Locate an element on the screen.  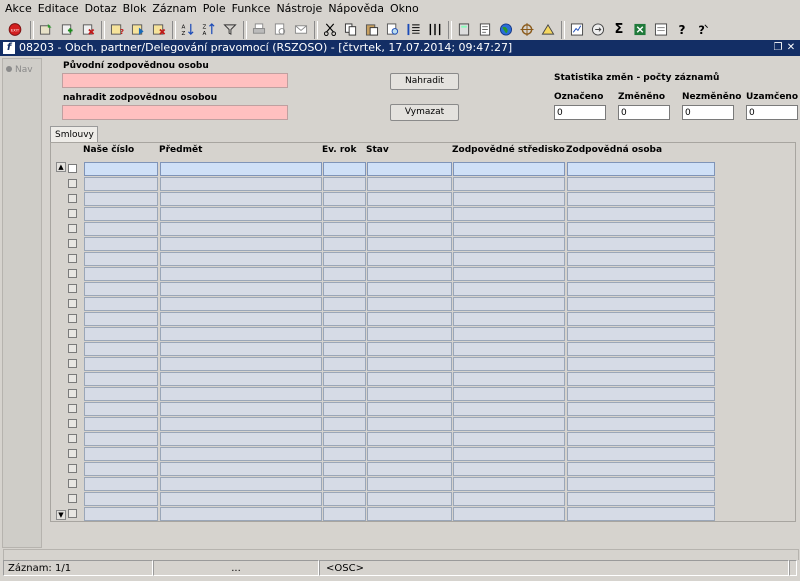
stat-value-2: 0 is located at coordinates (708, 112).